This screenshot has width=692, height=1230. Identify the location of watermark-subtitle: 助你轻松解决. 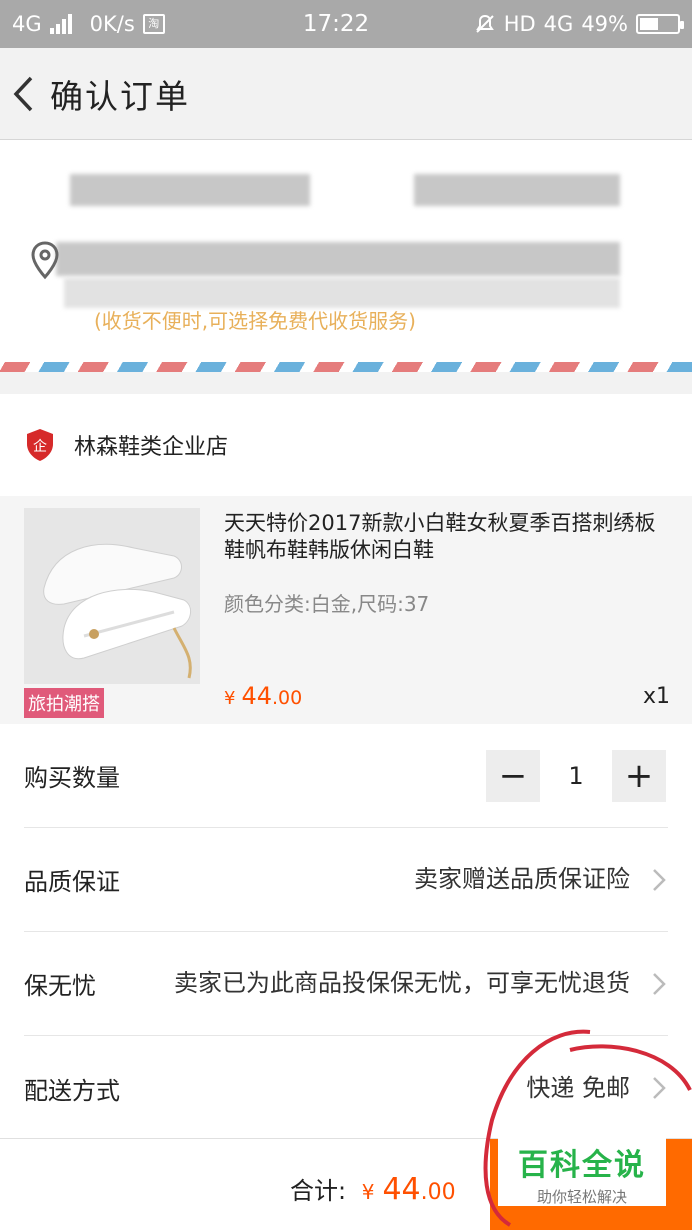
(581, 1197).